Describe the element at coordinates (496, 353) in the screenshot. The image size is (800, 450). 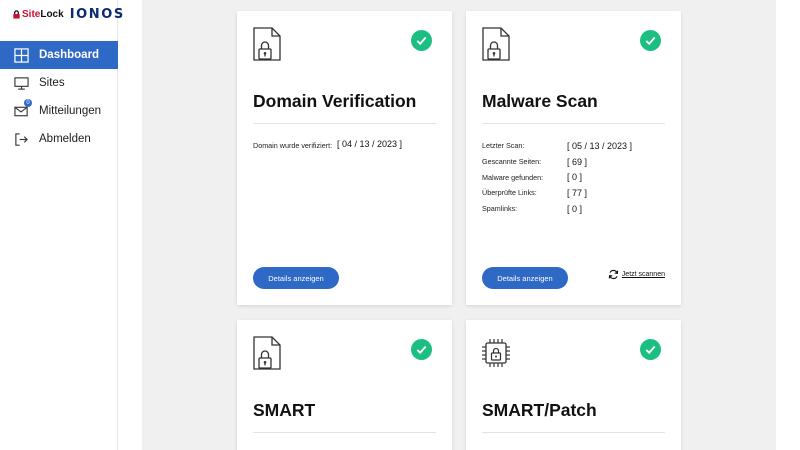
I see `chip-lock-icon` at that location.